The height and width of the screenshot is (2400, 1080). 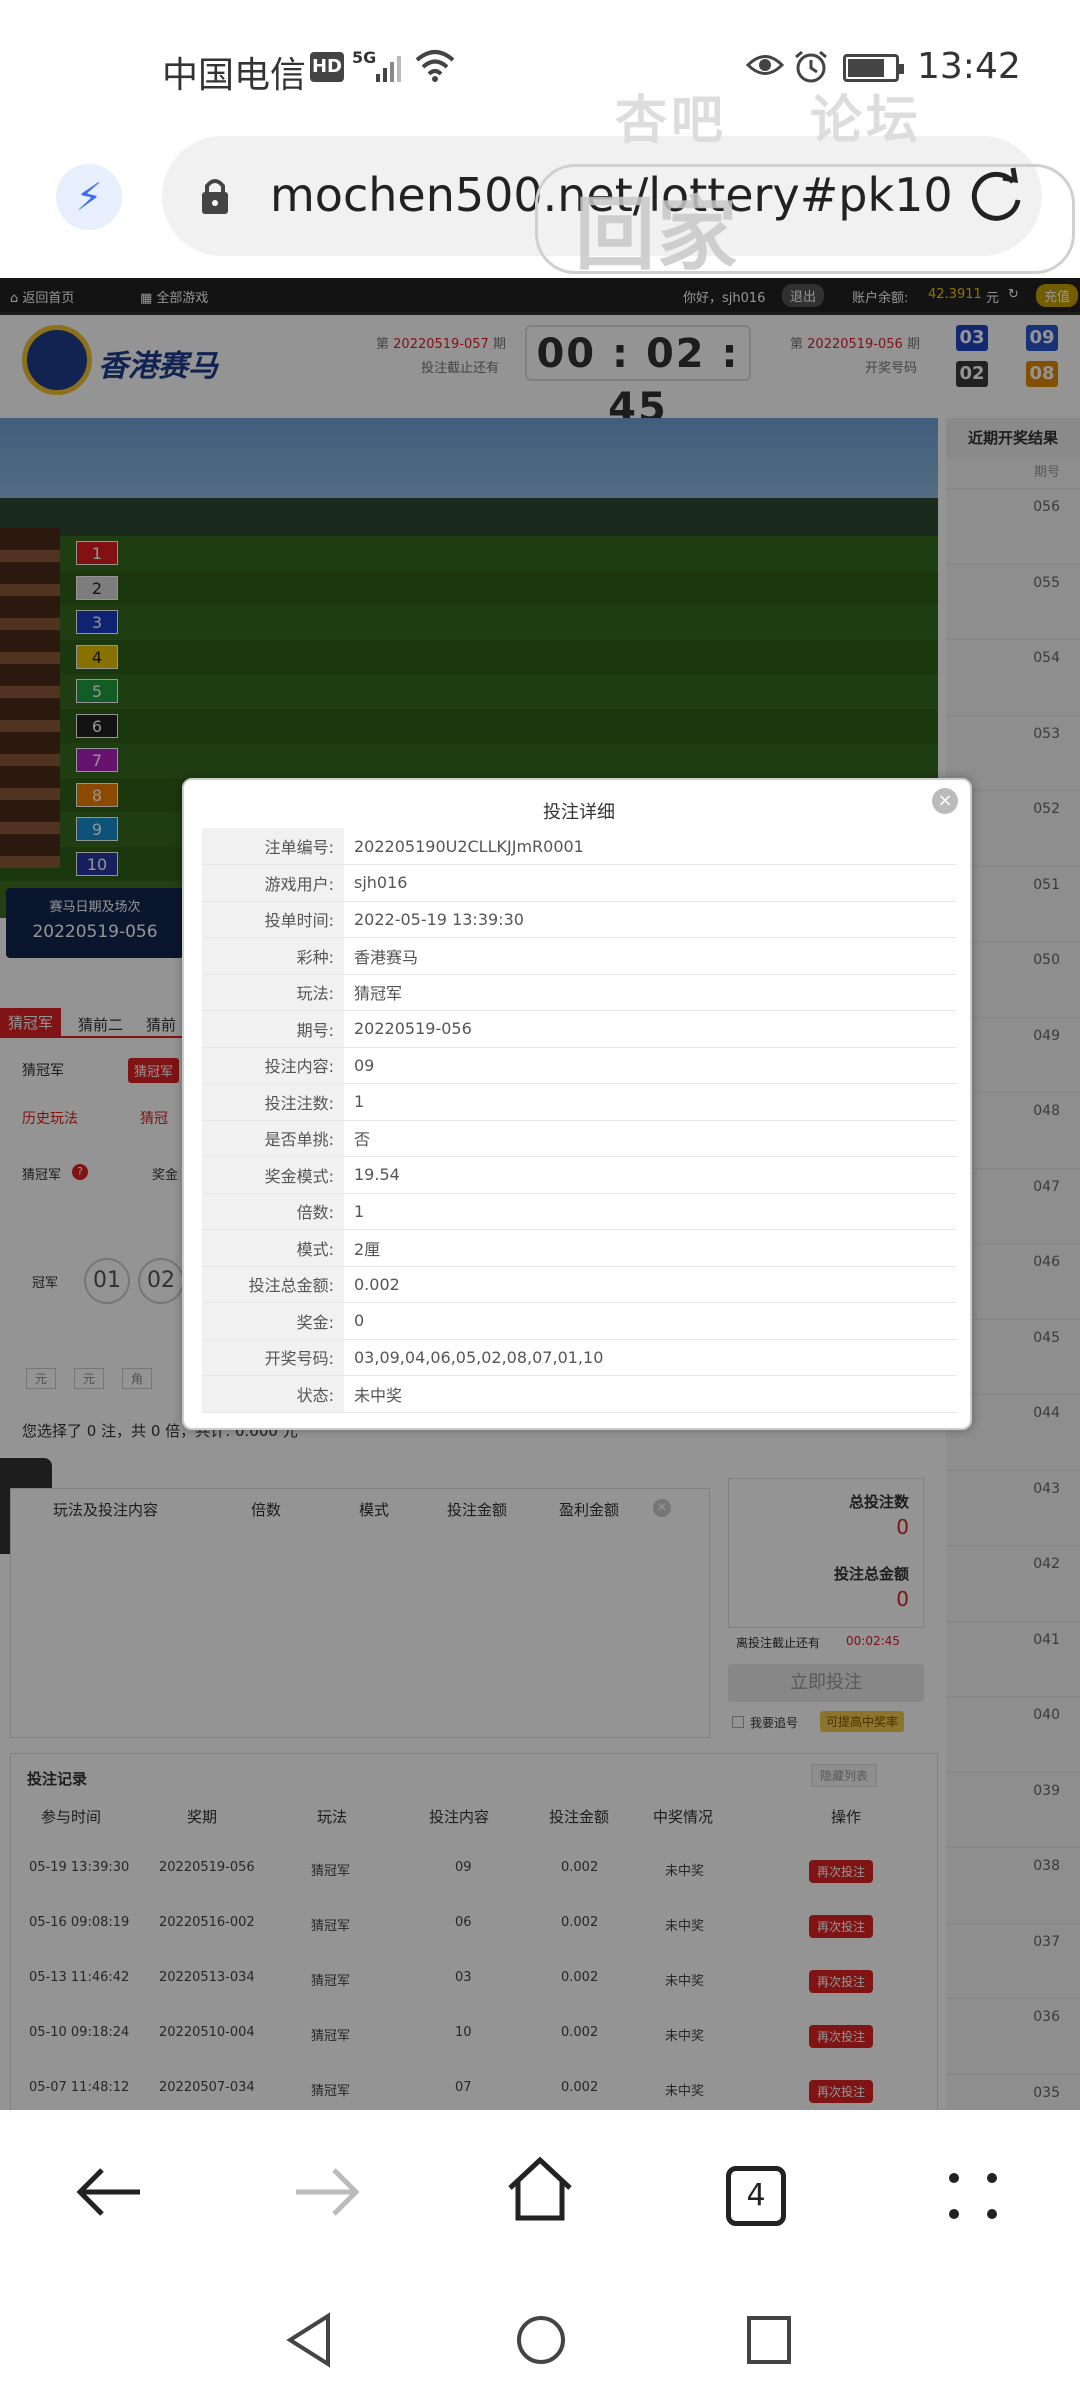 I want to click on detail-value: sjh016, so click(x=650, y=883).